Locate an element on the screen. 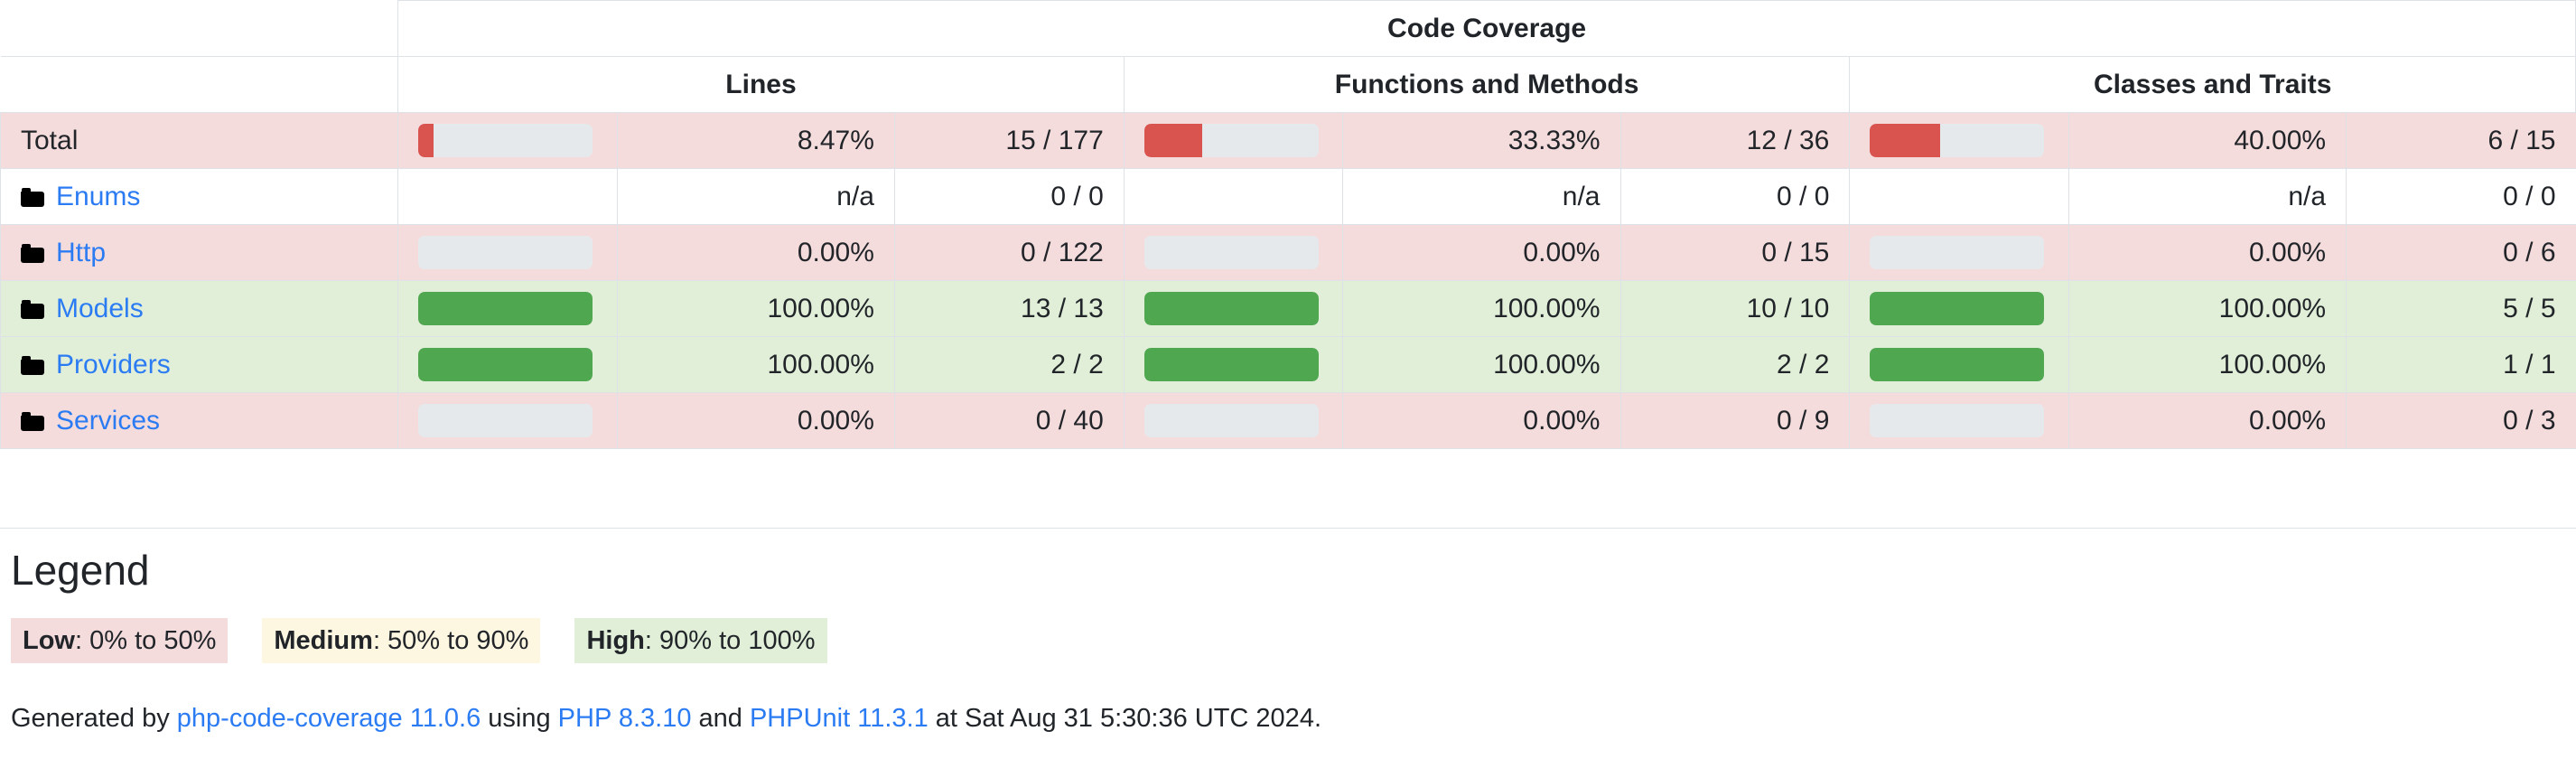  percent-cell-lines: 100.00% is located at coordinates (756, 309).